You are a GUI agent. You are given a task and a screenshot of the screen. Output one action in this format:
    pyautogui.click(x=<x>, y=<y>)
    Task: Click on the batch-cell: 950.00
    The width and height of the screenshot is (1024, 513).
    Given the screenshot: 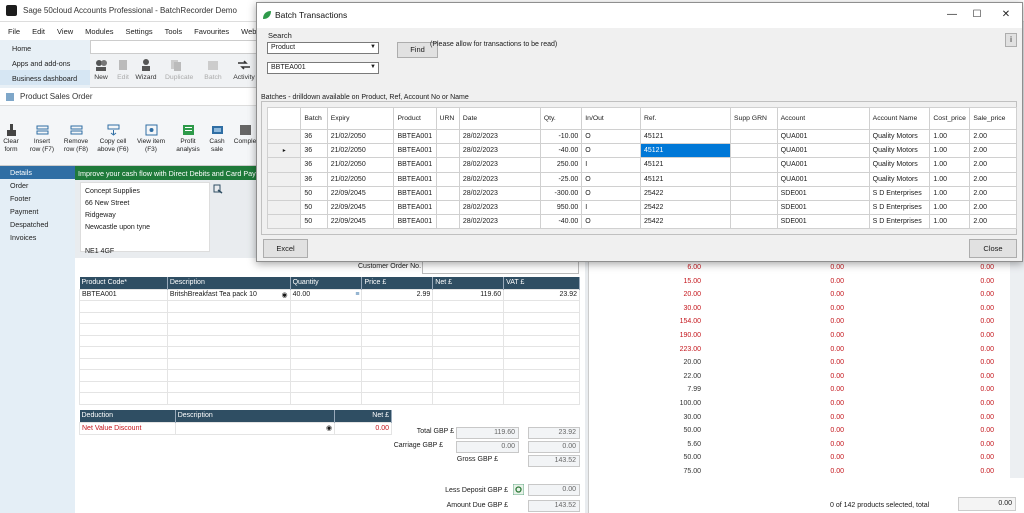 What is the action you would take?
    pyautogui.click(x=561, y=207)
    